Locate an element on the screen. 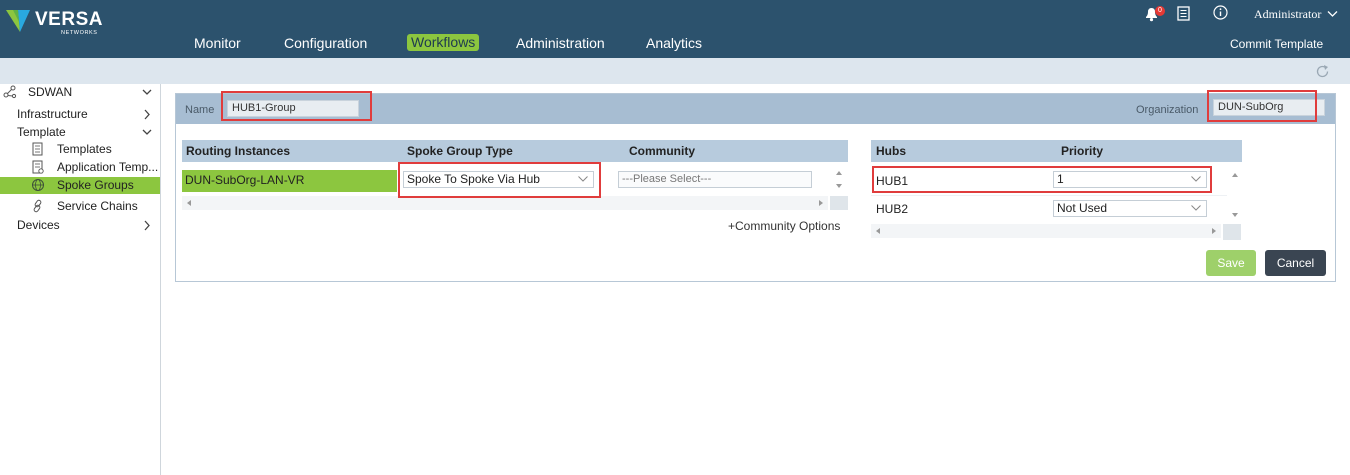  hubs-table-hscroll is located at coordinates (1046, 231).